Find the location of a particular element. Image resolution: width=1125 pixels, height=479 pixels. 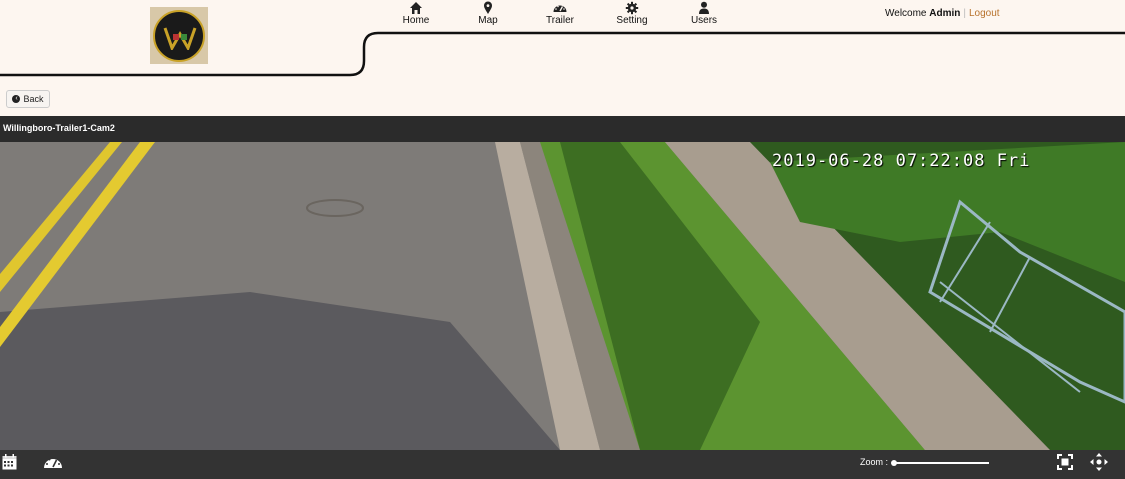

app-logo is located at coordinates (179, 35).